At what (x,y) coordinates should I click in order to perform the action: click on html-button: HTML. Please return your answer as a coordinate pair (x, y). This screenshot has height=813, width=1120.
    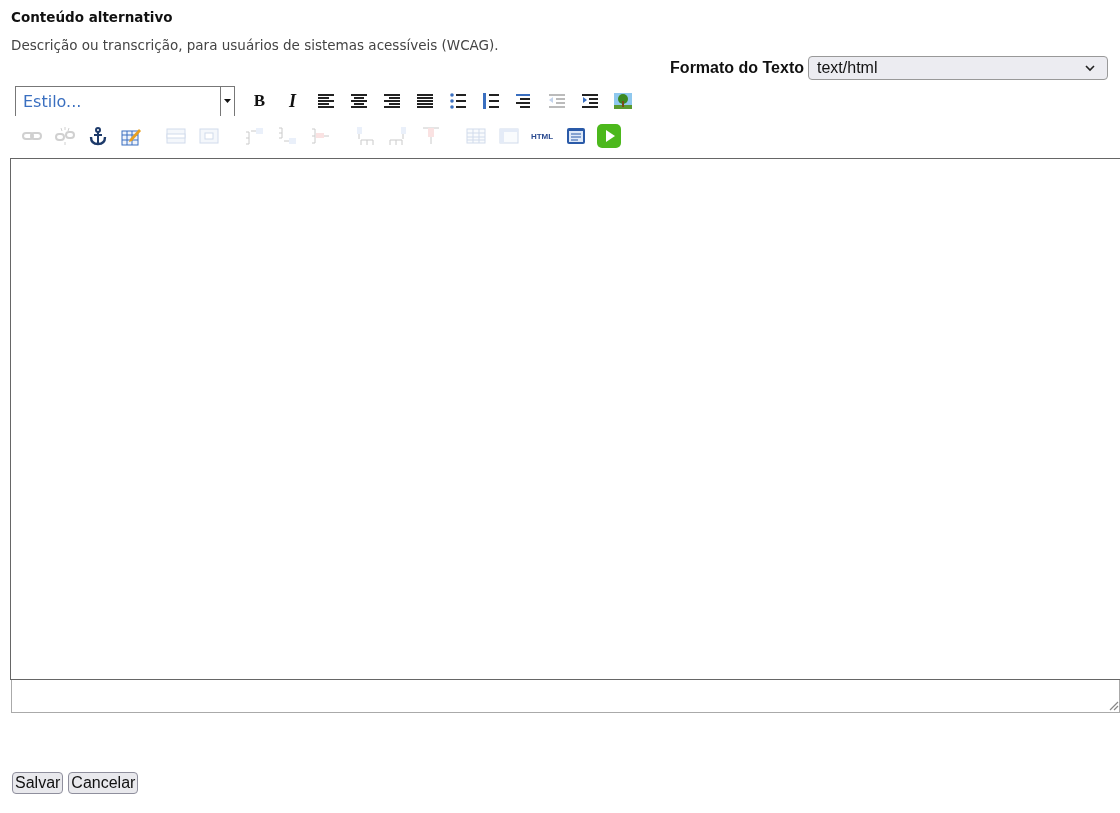
    Looking at the image, I should click on (542, 136).